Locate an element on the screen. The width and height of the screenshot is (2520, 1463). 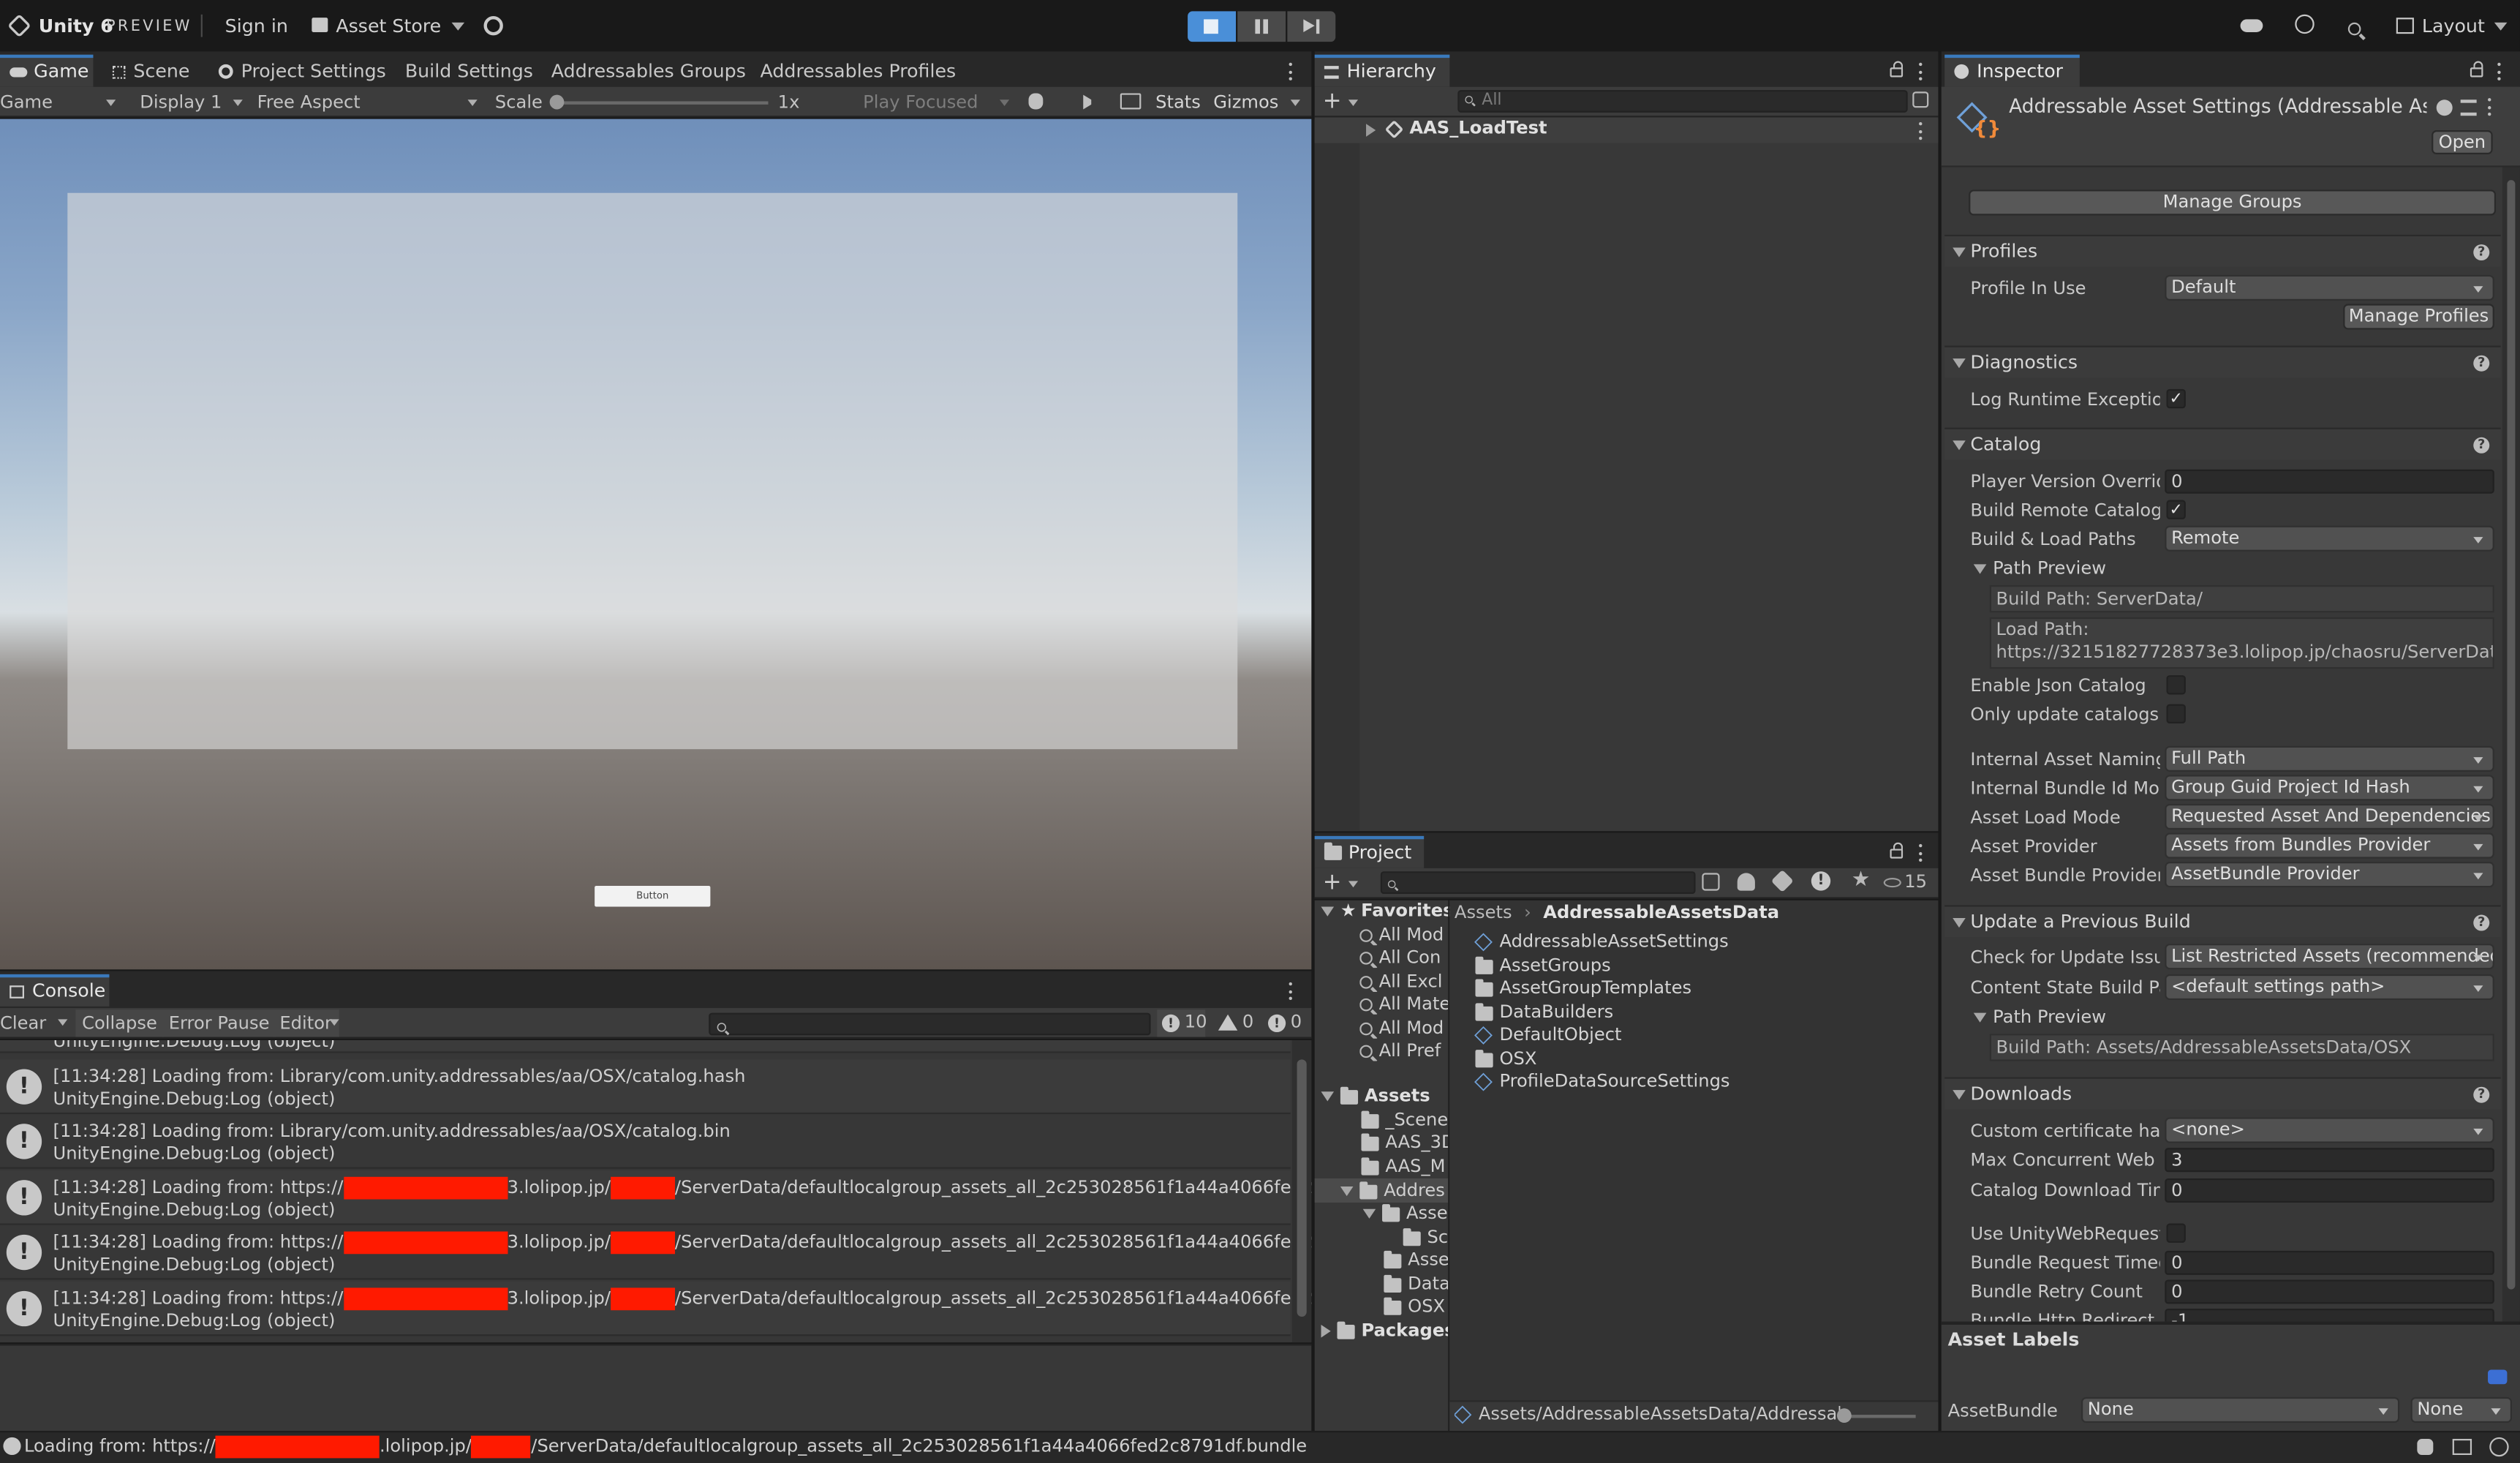
inspector-more-icon is located at coordinates (2499, 71).